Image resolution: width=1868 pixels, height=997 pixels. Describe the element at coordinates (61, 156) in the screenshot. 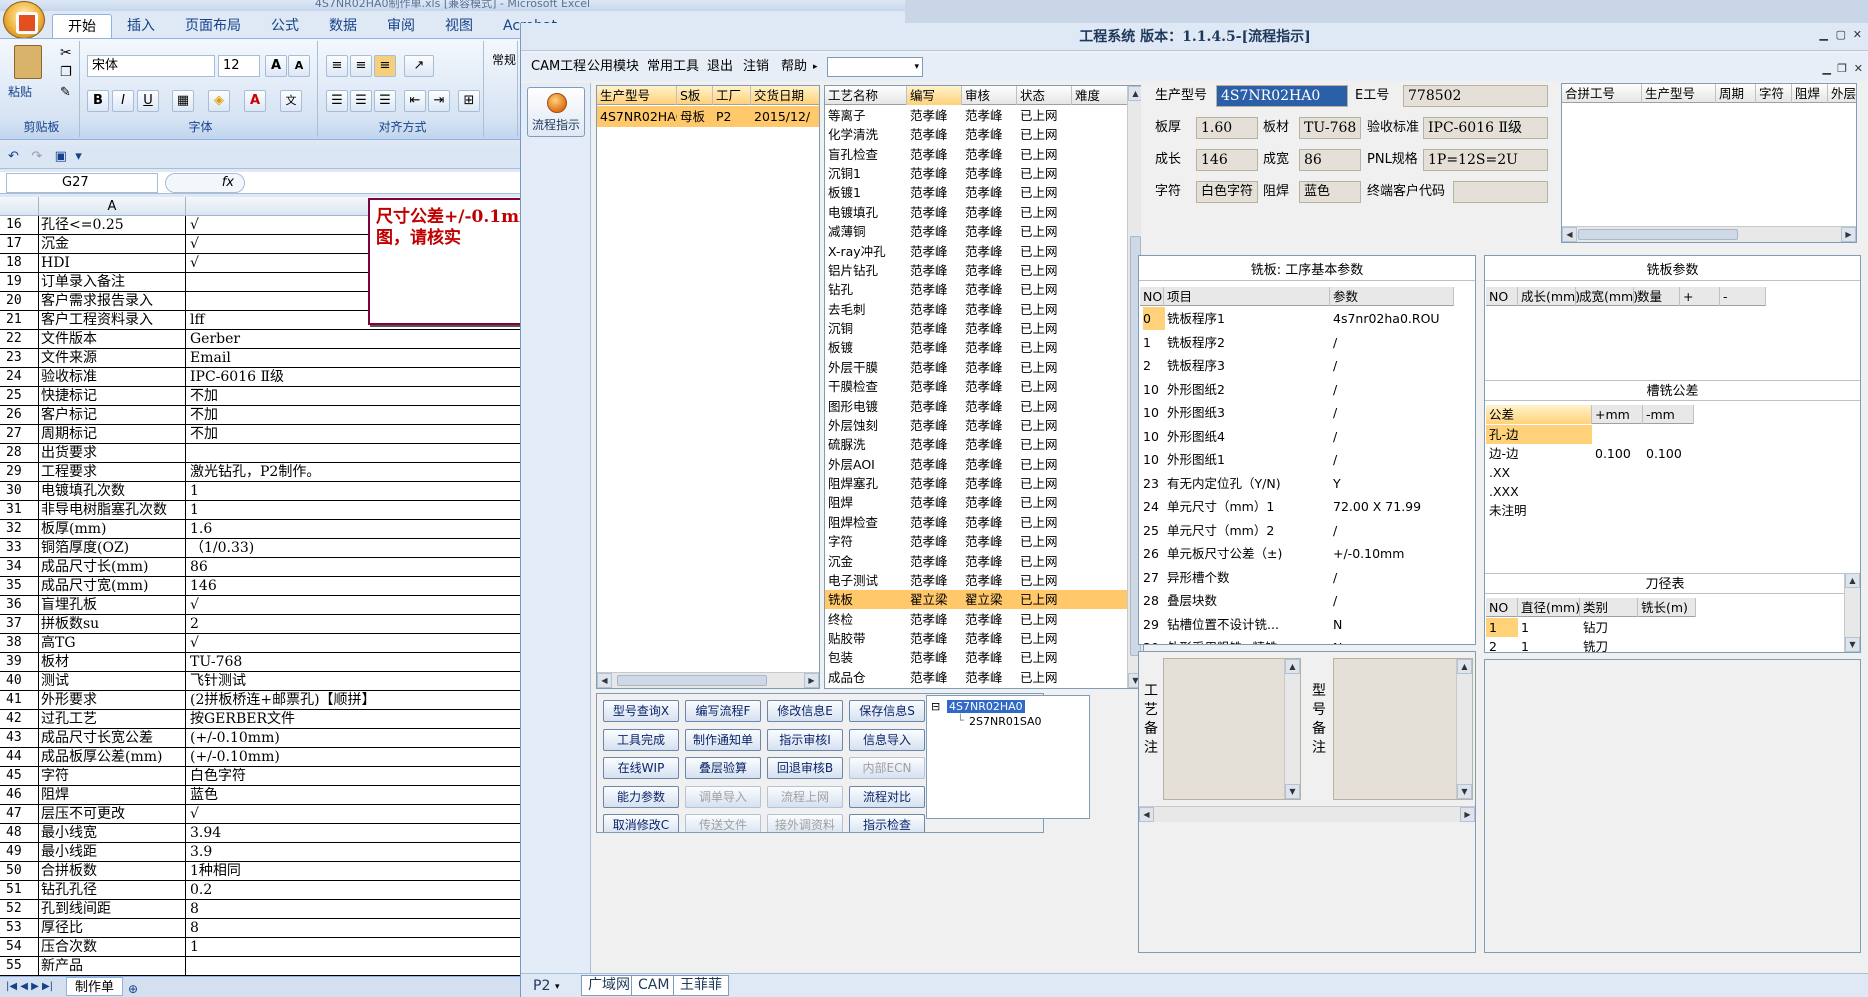

I see `save-icon: ▣` at that location.